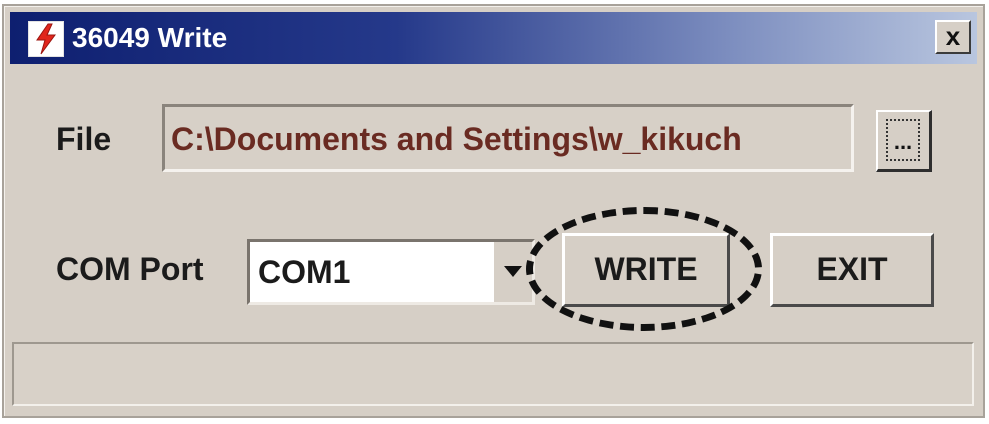 This screenshot has width=989, height=424. I want to click on com-port-value: COM1, so click(304, 272).